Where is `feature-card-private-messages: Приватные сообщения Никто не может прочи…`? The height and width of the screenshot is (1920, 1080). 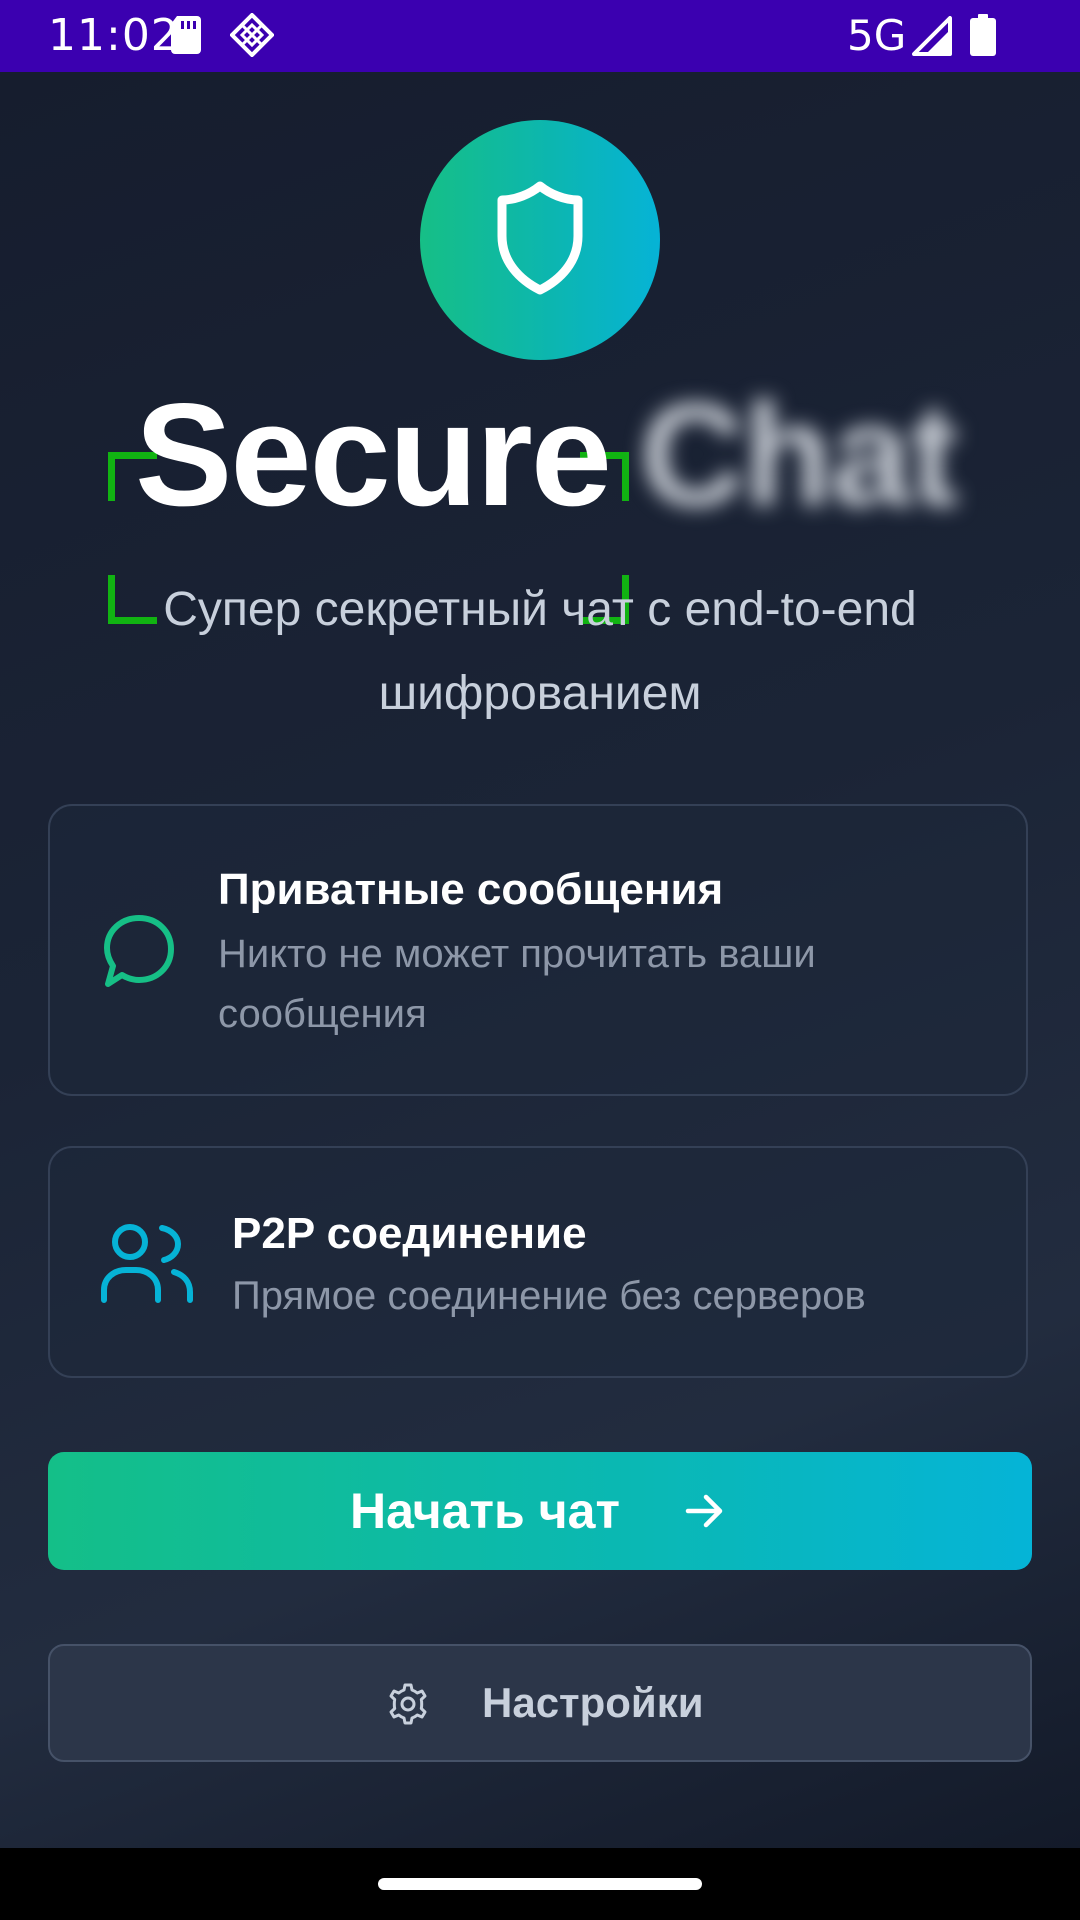
feature-card-private-messages: Приватные сообщения Никто не может прочи… is located at coordinates (538, 950).